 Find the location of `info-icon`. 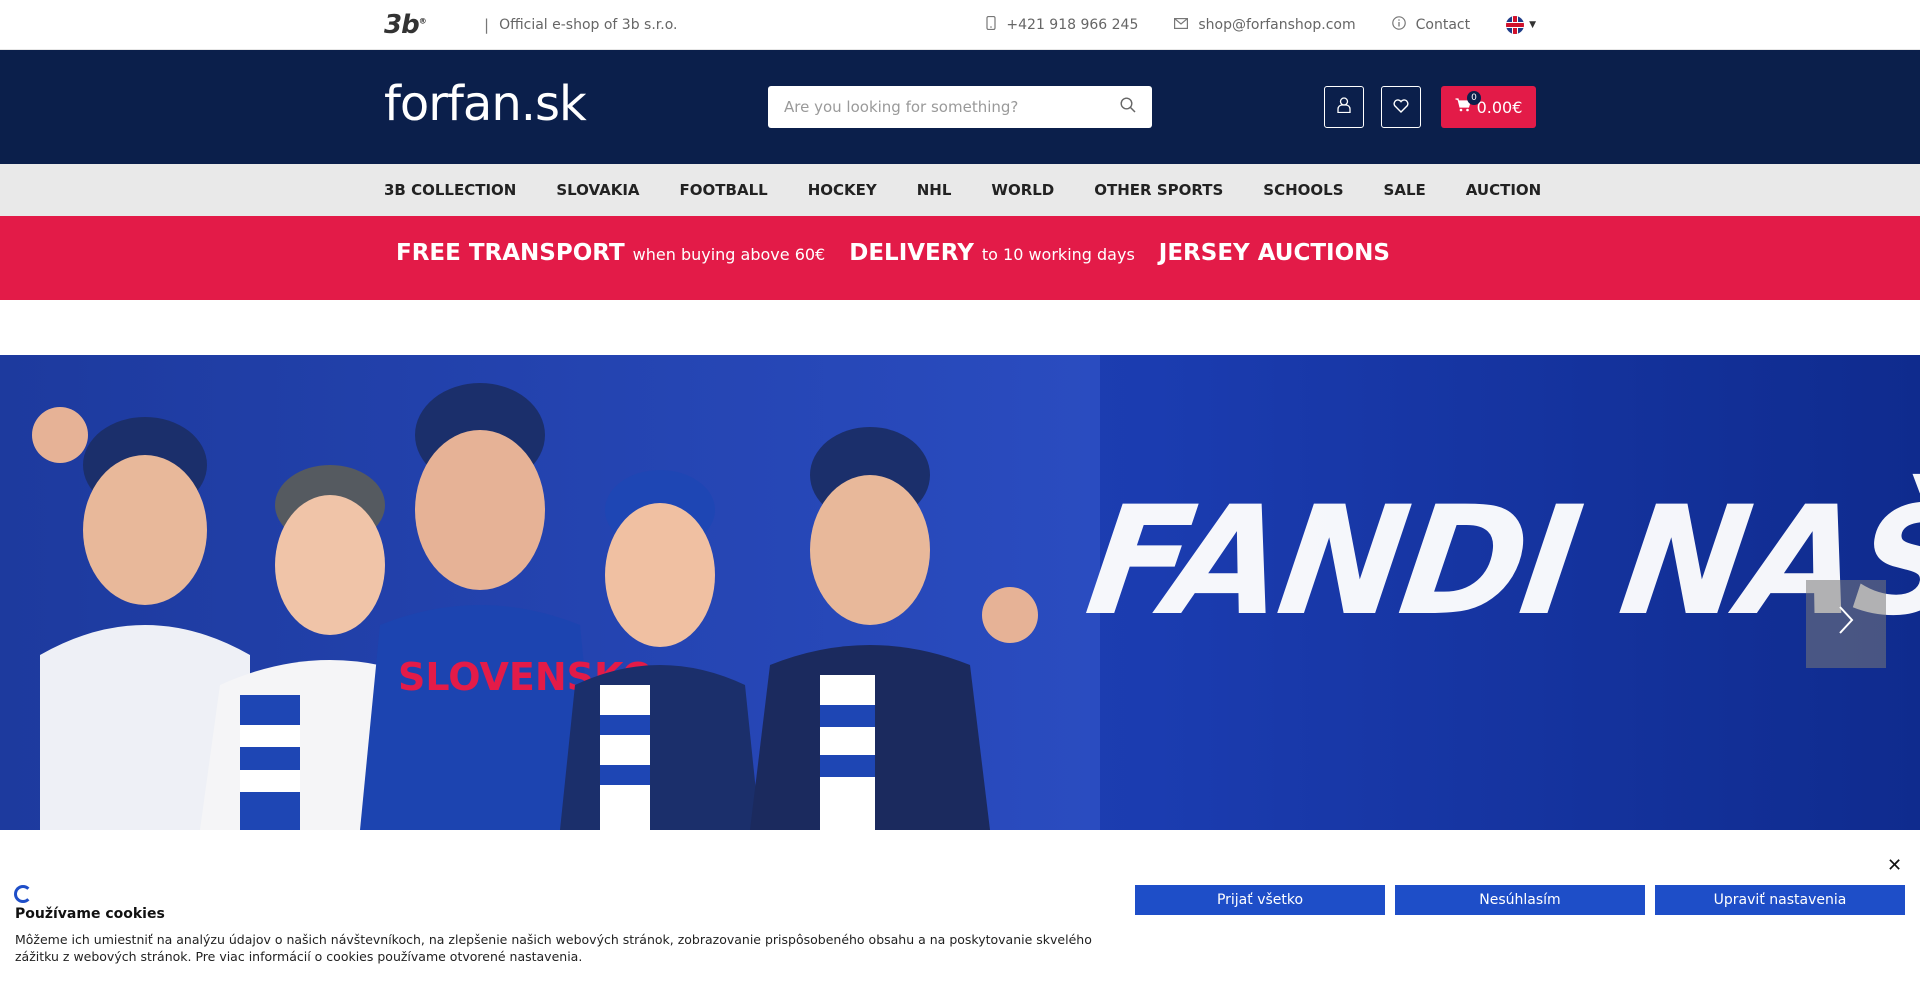

info-icon is located at coordinates (1398, 25).